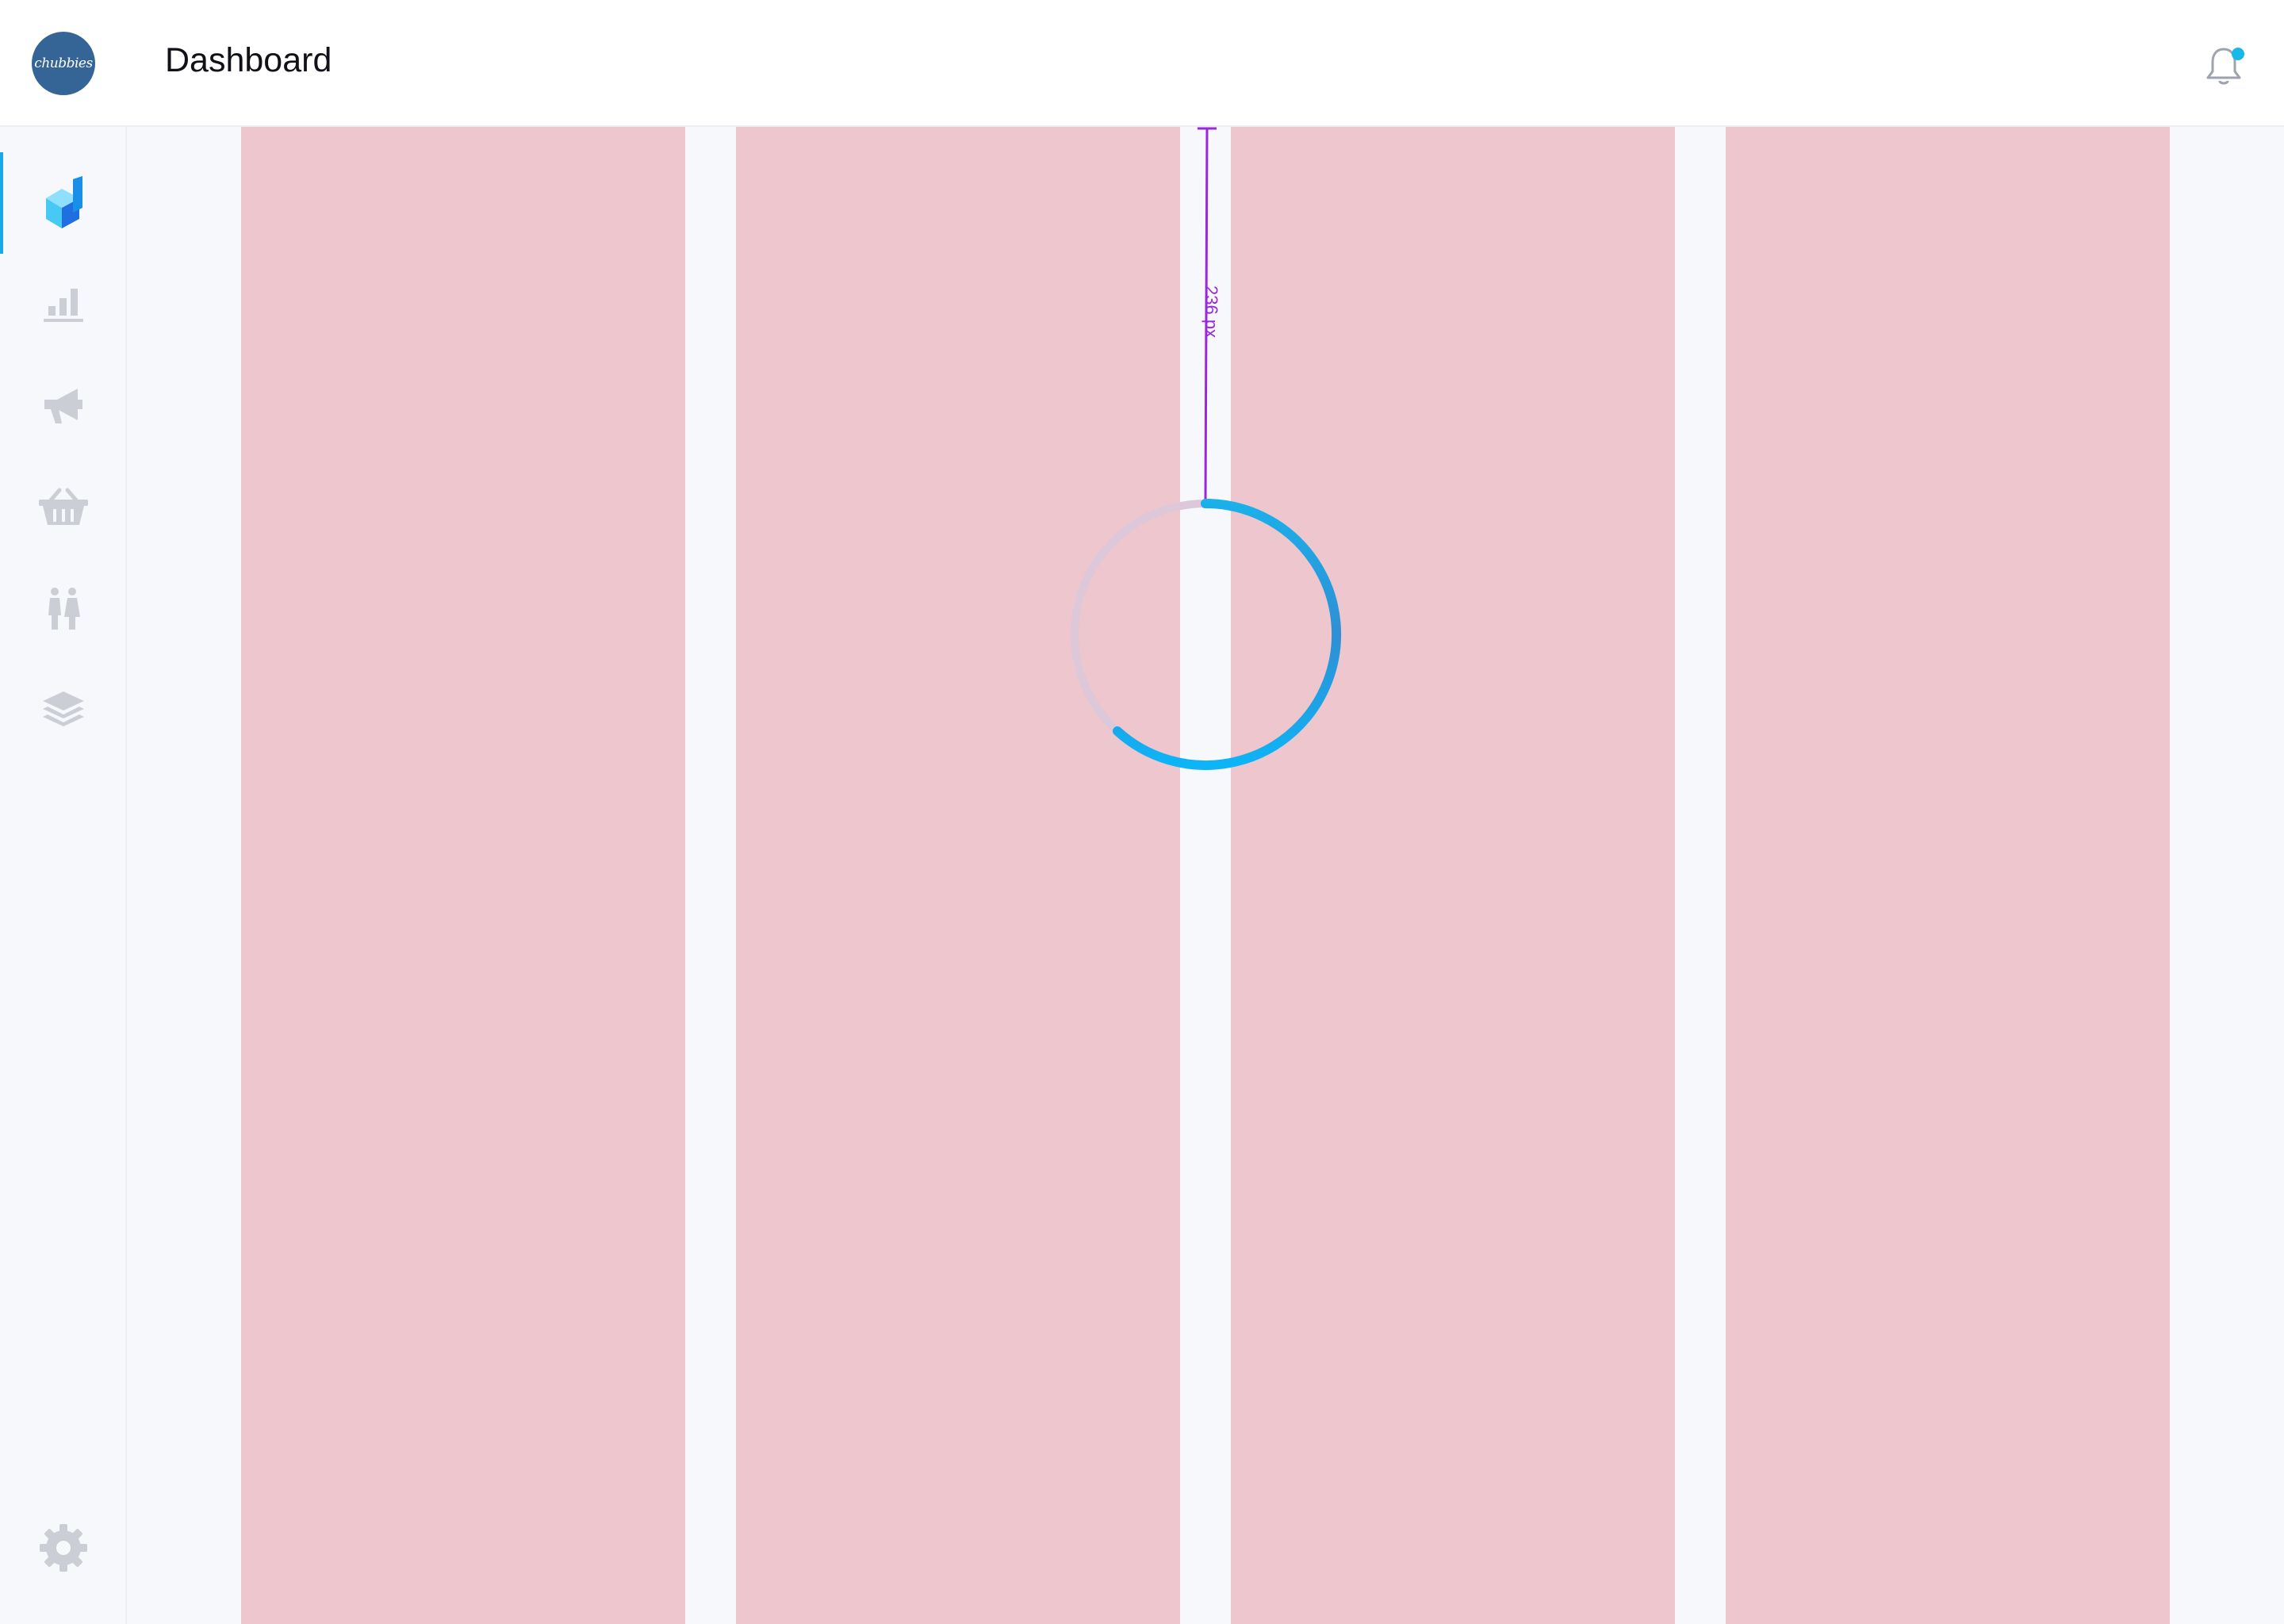 The image size is (2284, 1624). I want to click on logo-cell: chubbies, so click(63, 63).